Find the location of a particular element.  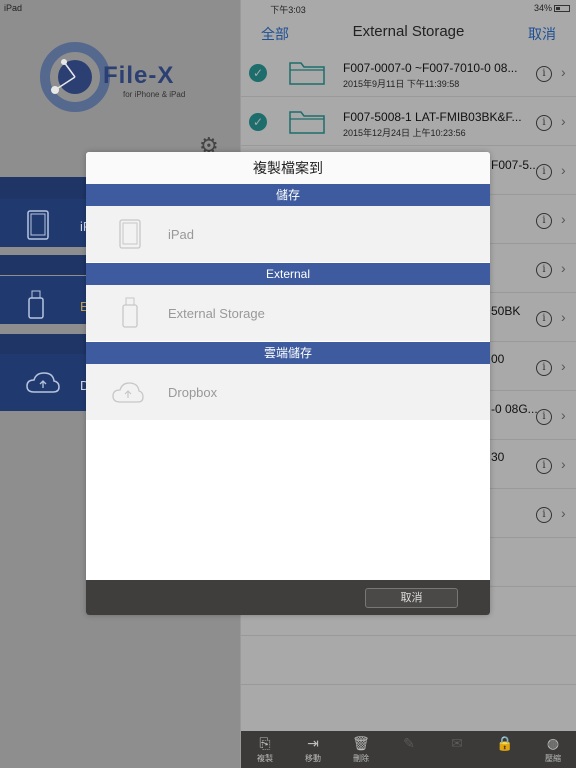

destination-option-external-storage: External Storage is located at coordinates (288, 313).